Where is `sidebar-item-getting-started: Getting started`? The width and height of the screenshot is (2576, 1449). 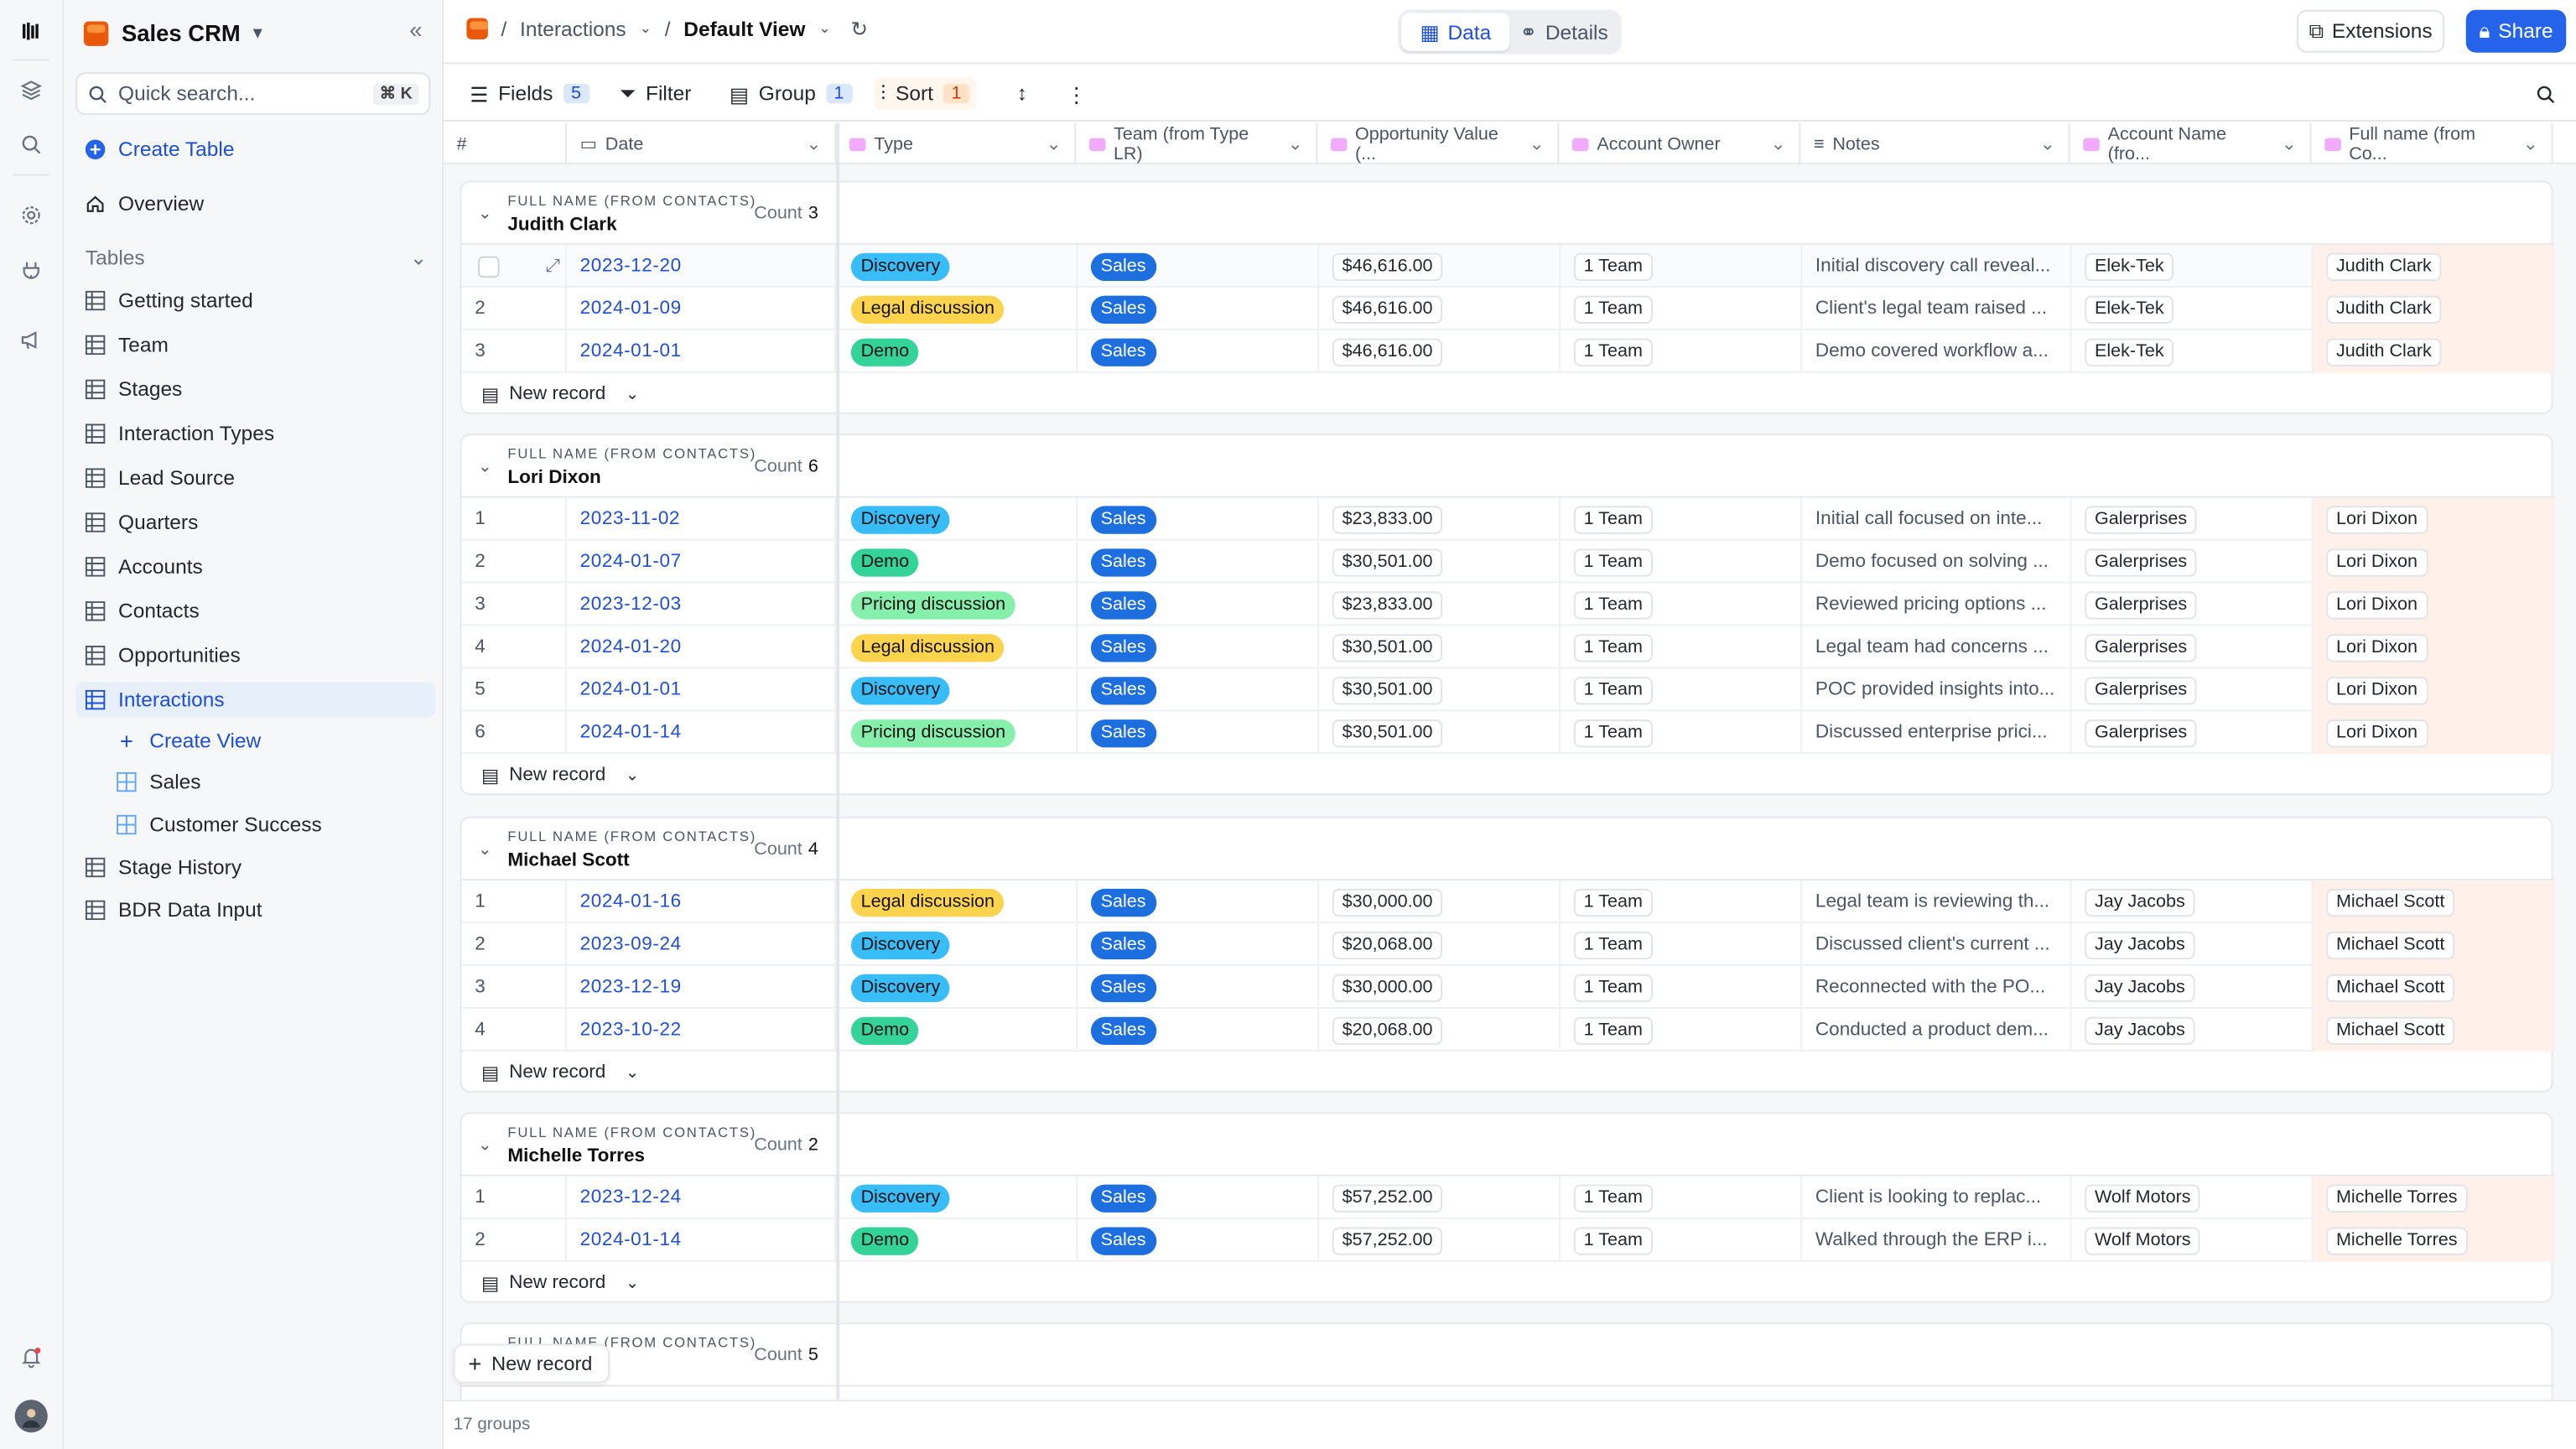
sidebar-item-getting-started: Getting started is located at coordinates (255, 301).